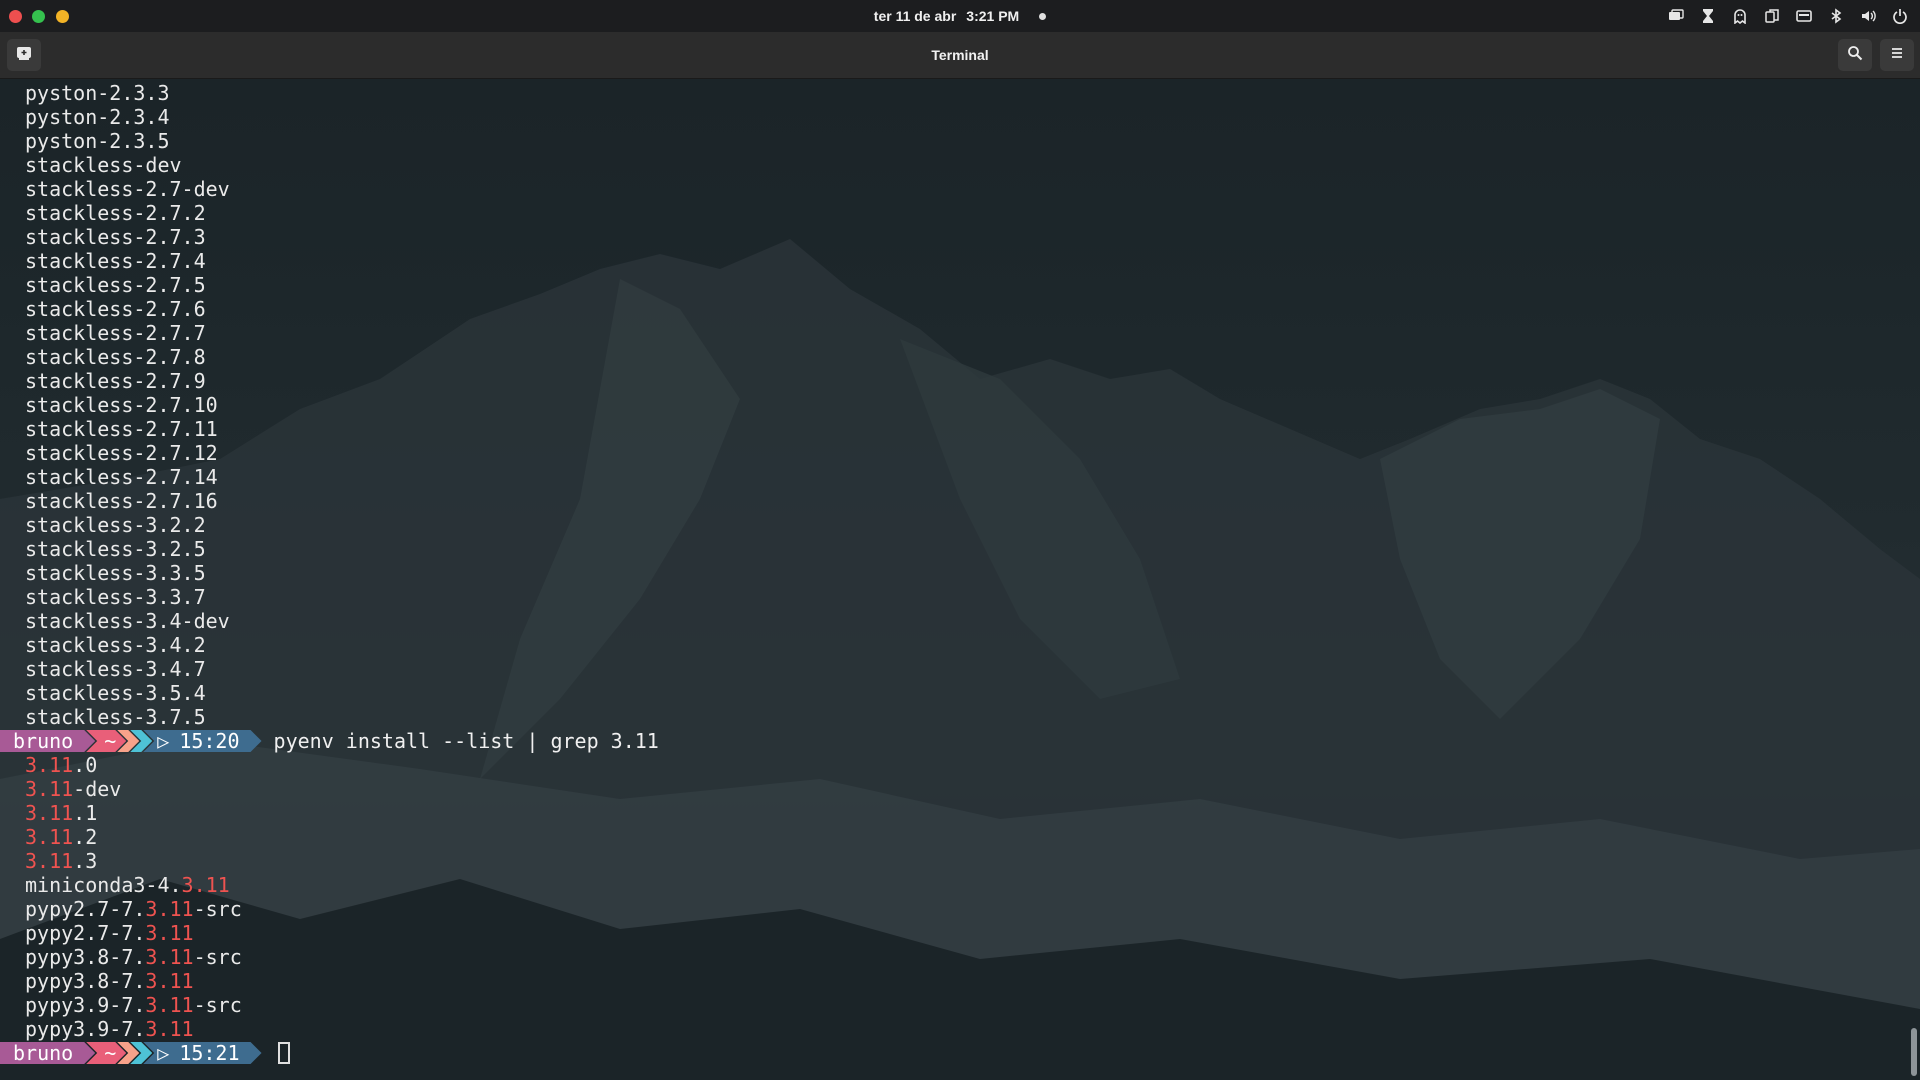 The image size is (1920, 1080). Describe the element at coordinates (127, 189) in the screenshot. I see `output-line: stackless-2.7-dev` at that location.